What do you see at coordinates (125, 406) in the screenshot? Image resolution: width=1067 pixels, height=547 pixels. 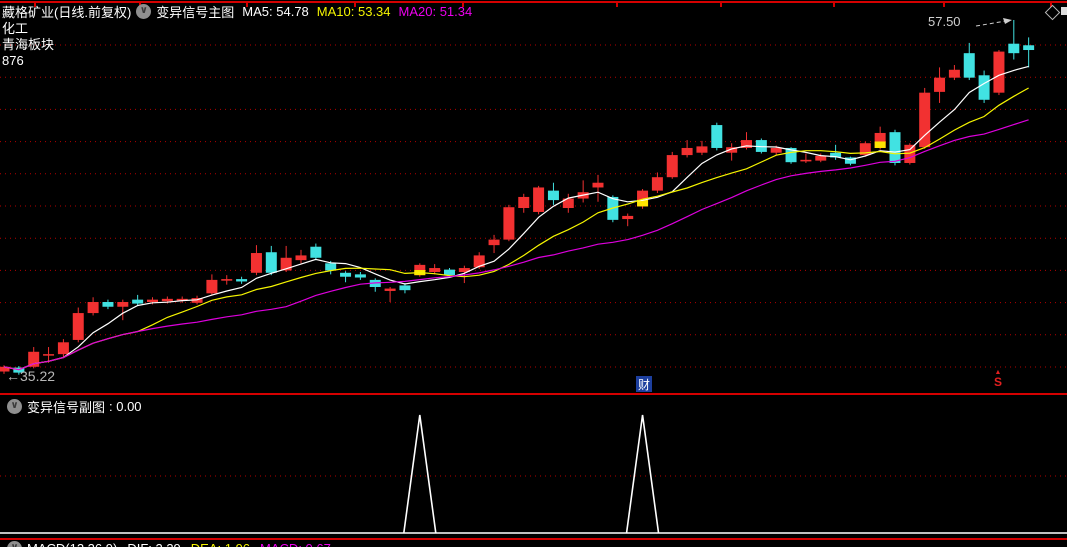 I see `subchart-indicator-value: : 0.00` at bounding box center [125, 406].